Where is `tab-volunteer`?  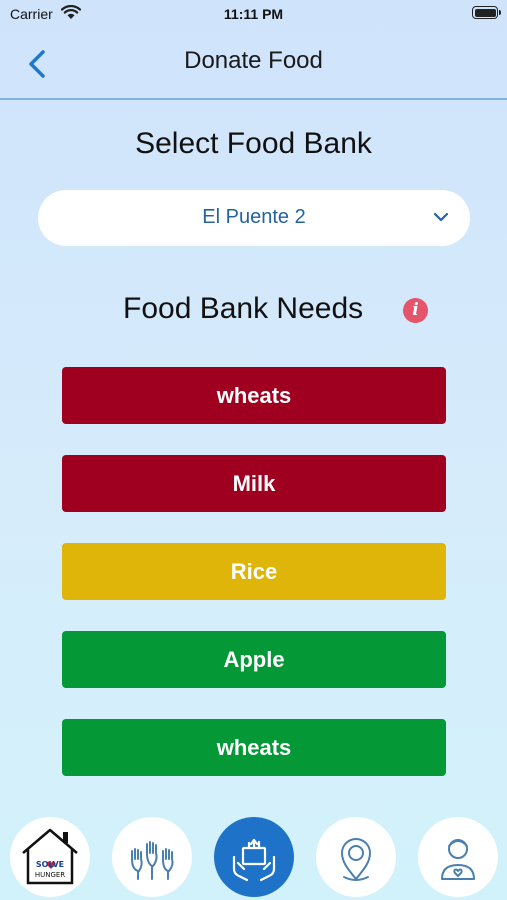 tab-volunteer is located at coordinates (152, 857).